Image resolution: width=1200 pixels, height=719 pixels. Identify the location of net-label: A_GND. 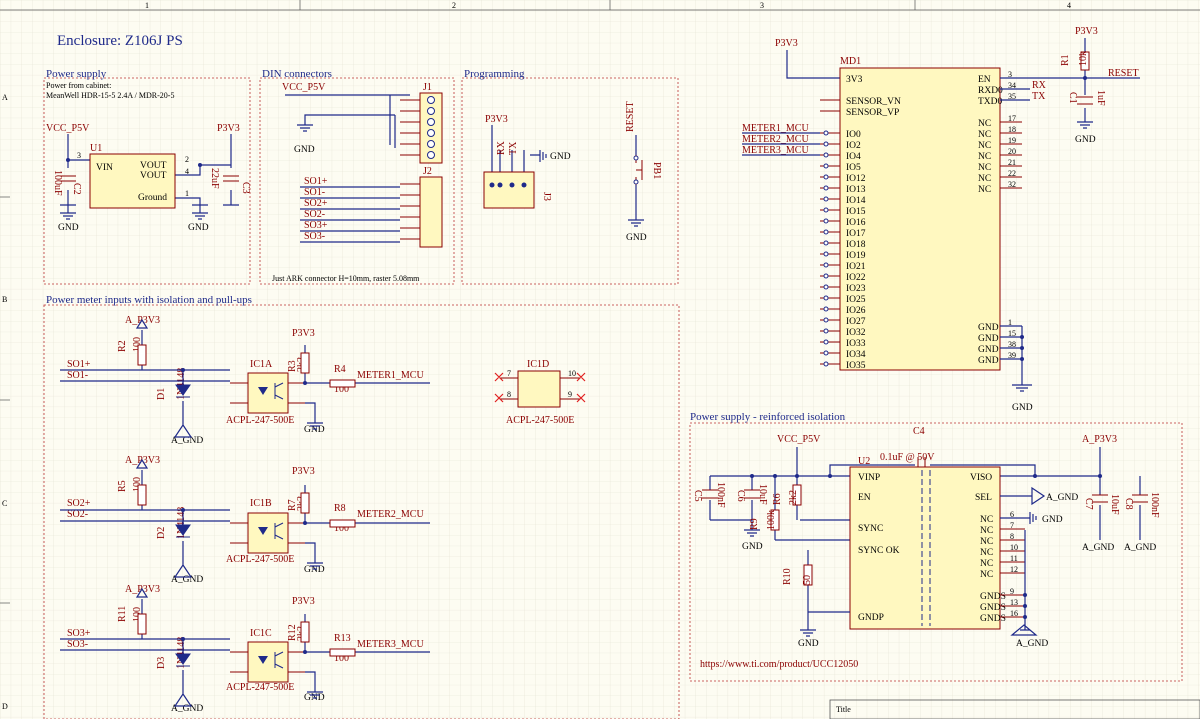
(1062, 498).